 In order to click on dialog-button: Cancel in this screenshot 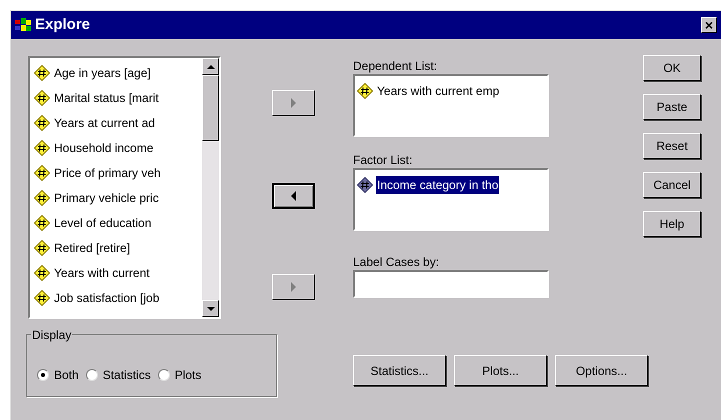, I will do `click(672, 185)`.